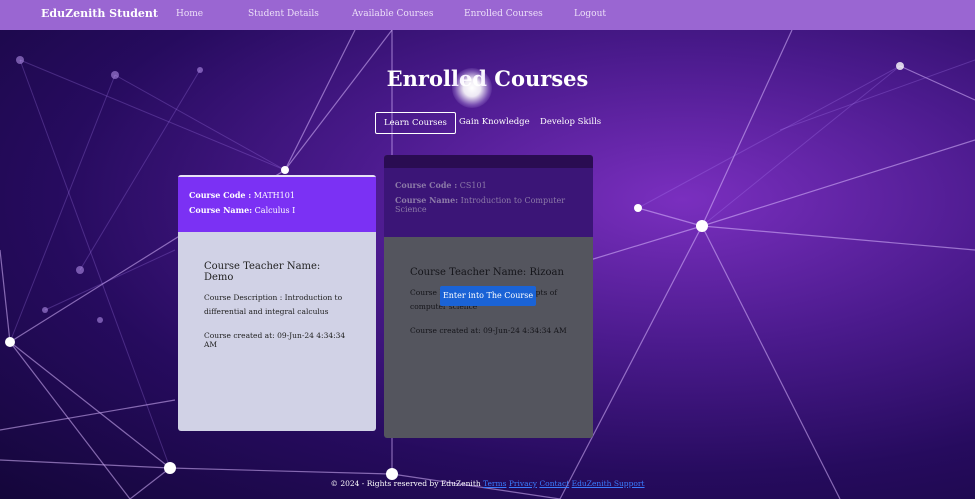  I want to click on course-name-value: Calculus I, so click(275, 210).